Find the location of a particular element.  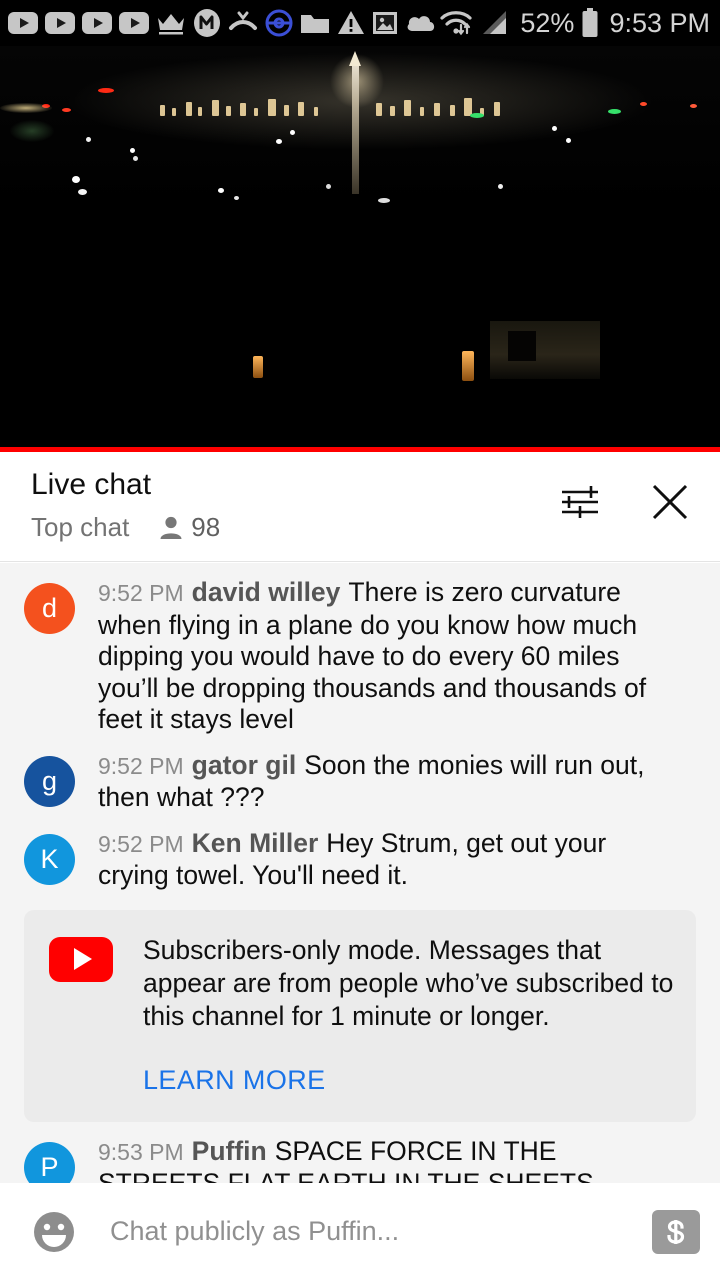

chat-input-bar is located at coordinates (360, 1231).